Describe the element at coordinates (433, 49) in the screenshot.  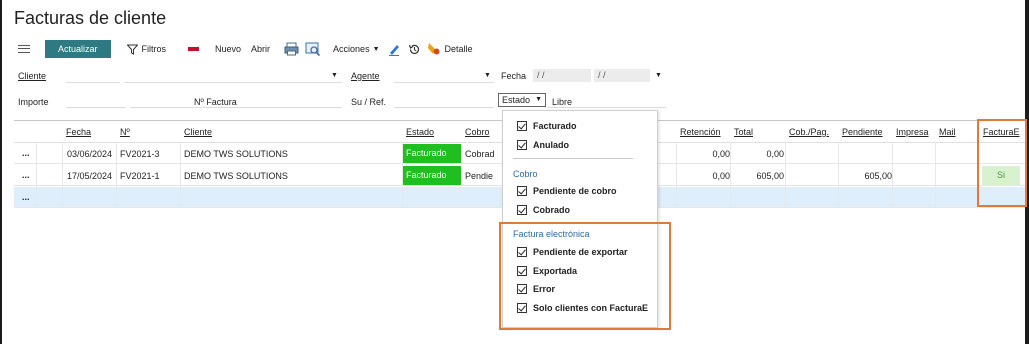
I see `detail-icon` at that location.